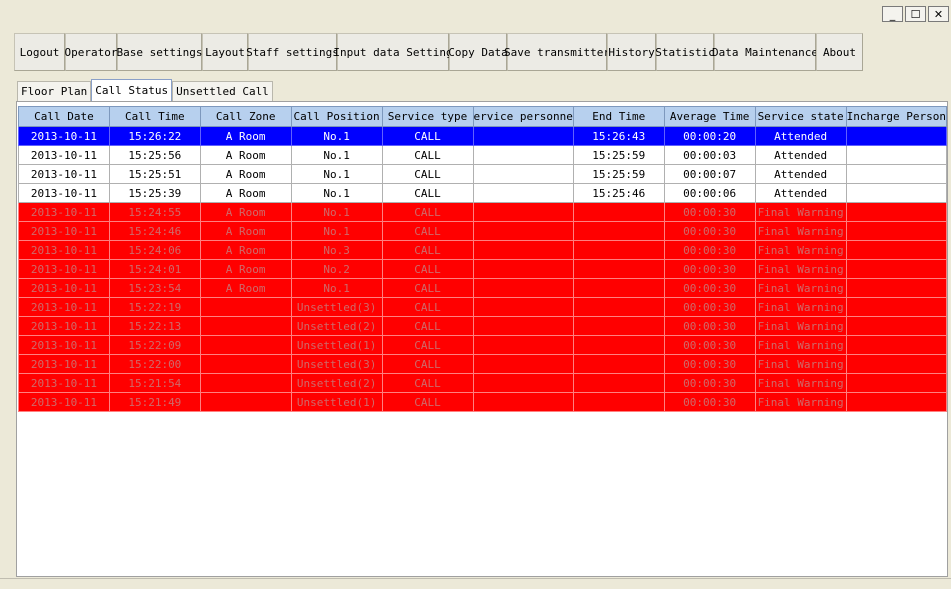 The height and width of the screenshot is (589, 951). What do you see at coordinates (631, 52) in the screenshot?
I see `history-button: History` at bounding box center [631, 52].